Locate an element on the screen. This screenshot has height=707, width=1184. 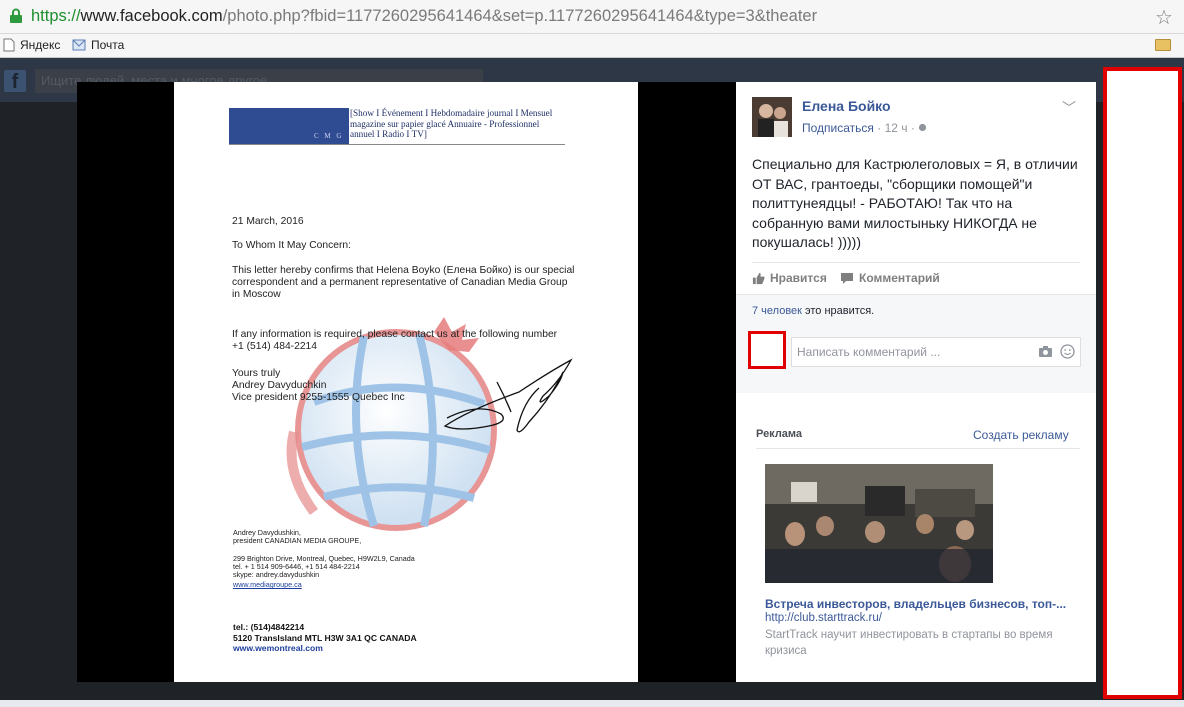
likes-suffix: это нравится. is located at coordinates (838, 311).